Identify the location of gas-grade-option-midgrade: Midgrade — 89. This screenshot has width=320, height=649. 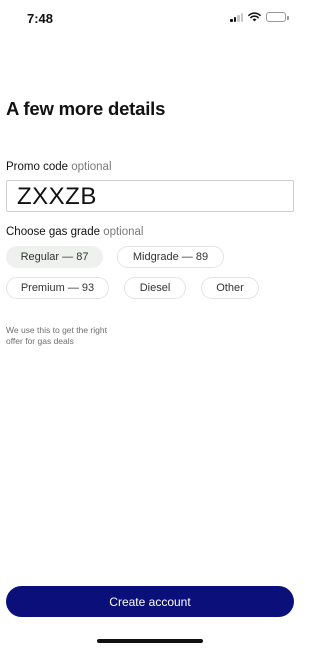
(170, 257).